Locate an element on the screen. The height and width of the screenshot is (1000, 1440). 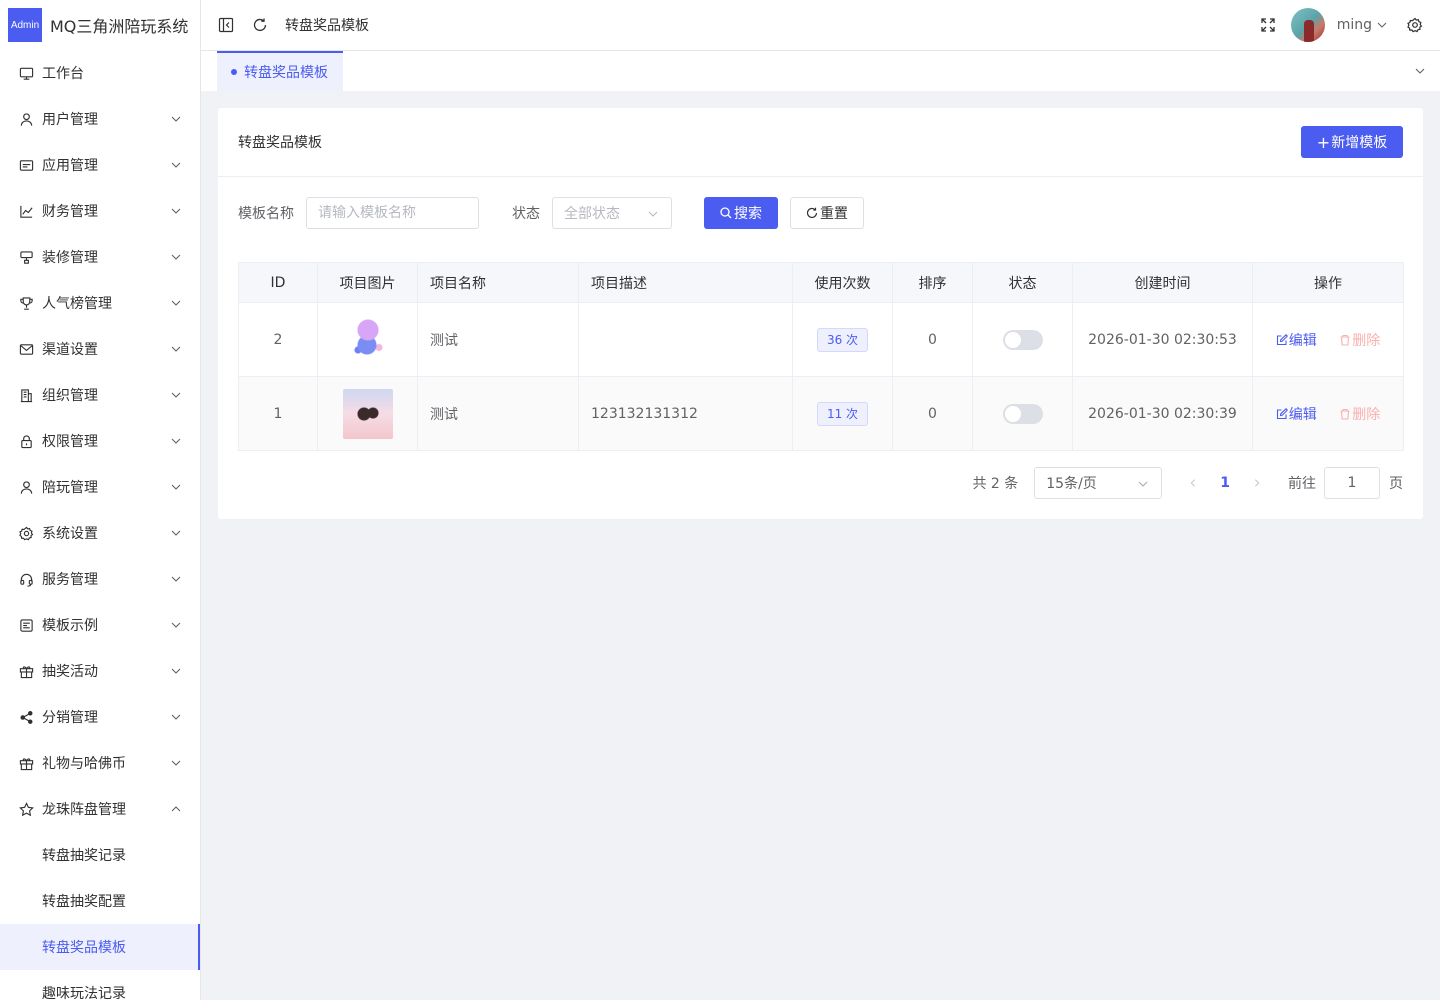
fullscreen-icon is located at coordinates (1268, 25).